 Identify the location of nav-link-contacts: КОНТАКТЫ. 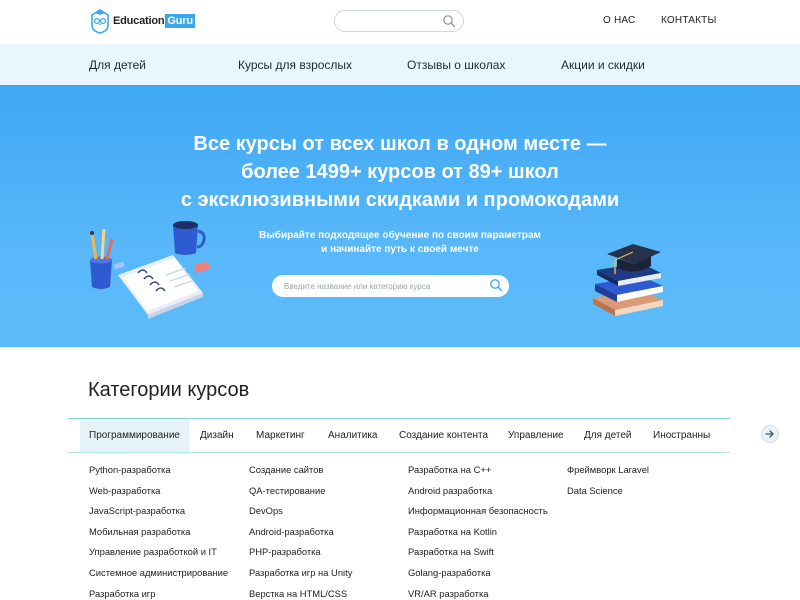
(689, 20).